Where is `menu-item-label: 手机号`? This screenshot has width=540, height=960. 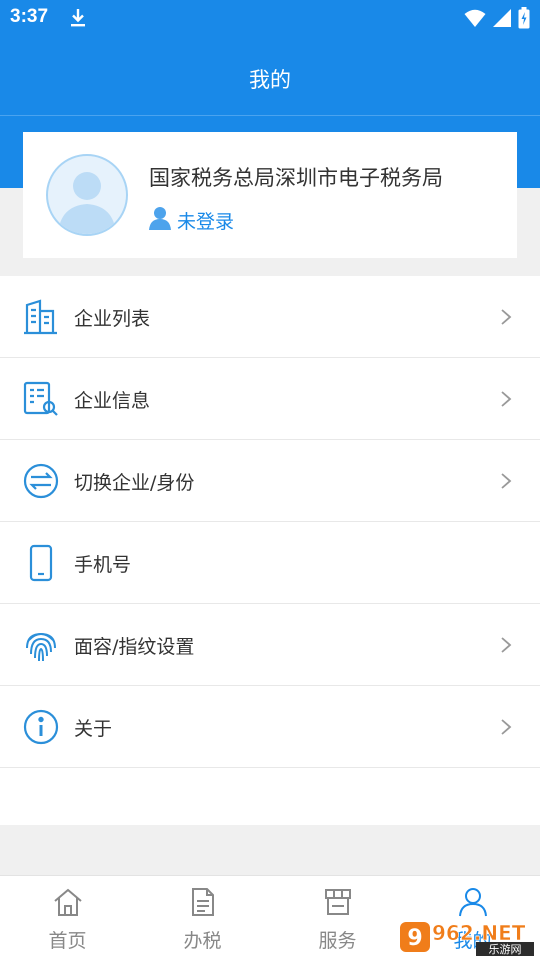 menu-item-label: 手机号 is located at coordinates (103, 565).